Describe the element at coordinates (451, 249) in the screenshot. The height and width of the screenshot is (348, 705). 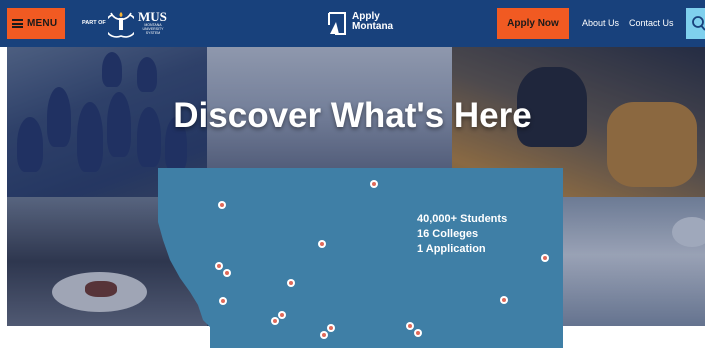
I see `stat-application: 1 Application` at that location.